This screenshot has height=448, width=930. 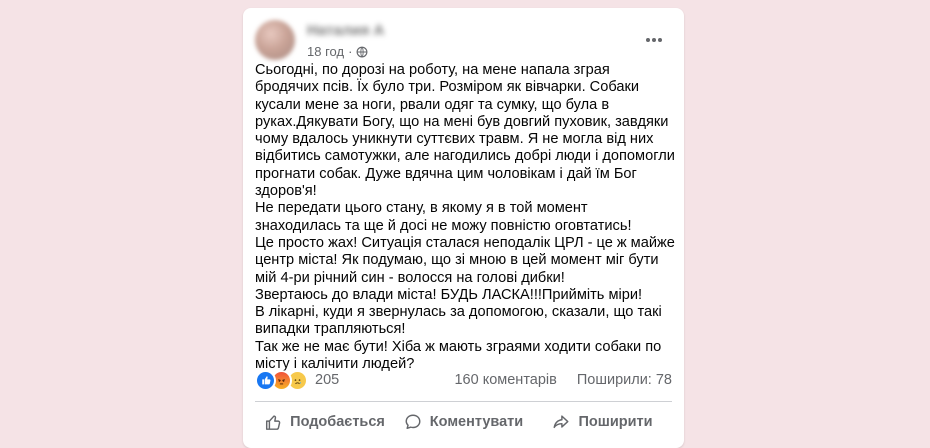 What do you see at coordinates (413, 422) in the screenshot?
I see `comment-icon` at bounding box center [413, 422].